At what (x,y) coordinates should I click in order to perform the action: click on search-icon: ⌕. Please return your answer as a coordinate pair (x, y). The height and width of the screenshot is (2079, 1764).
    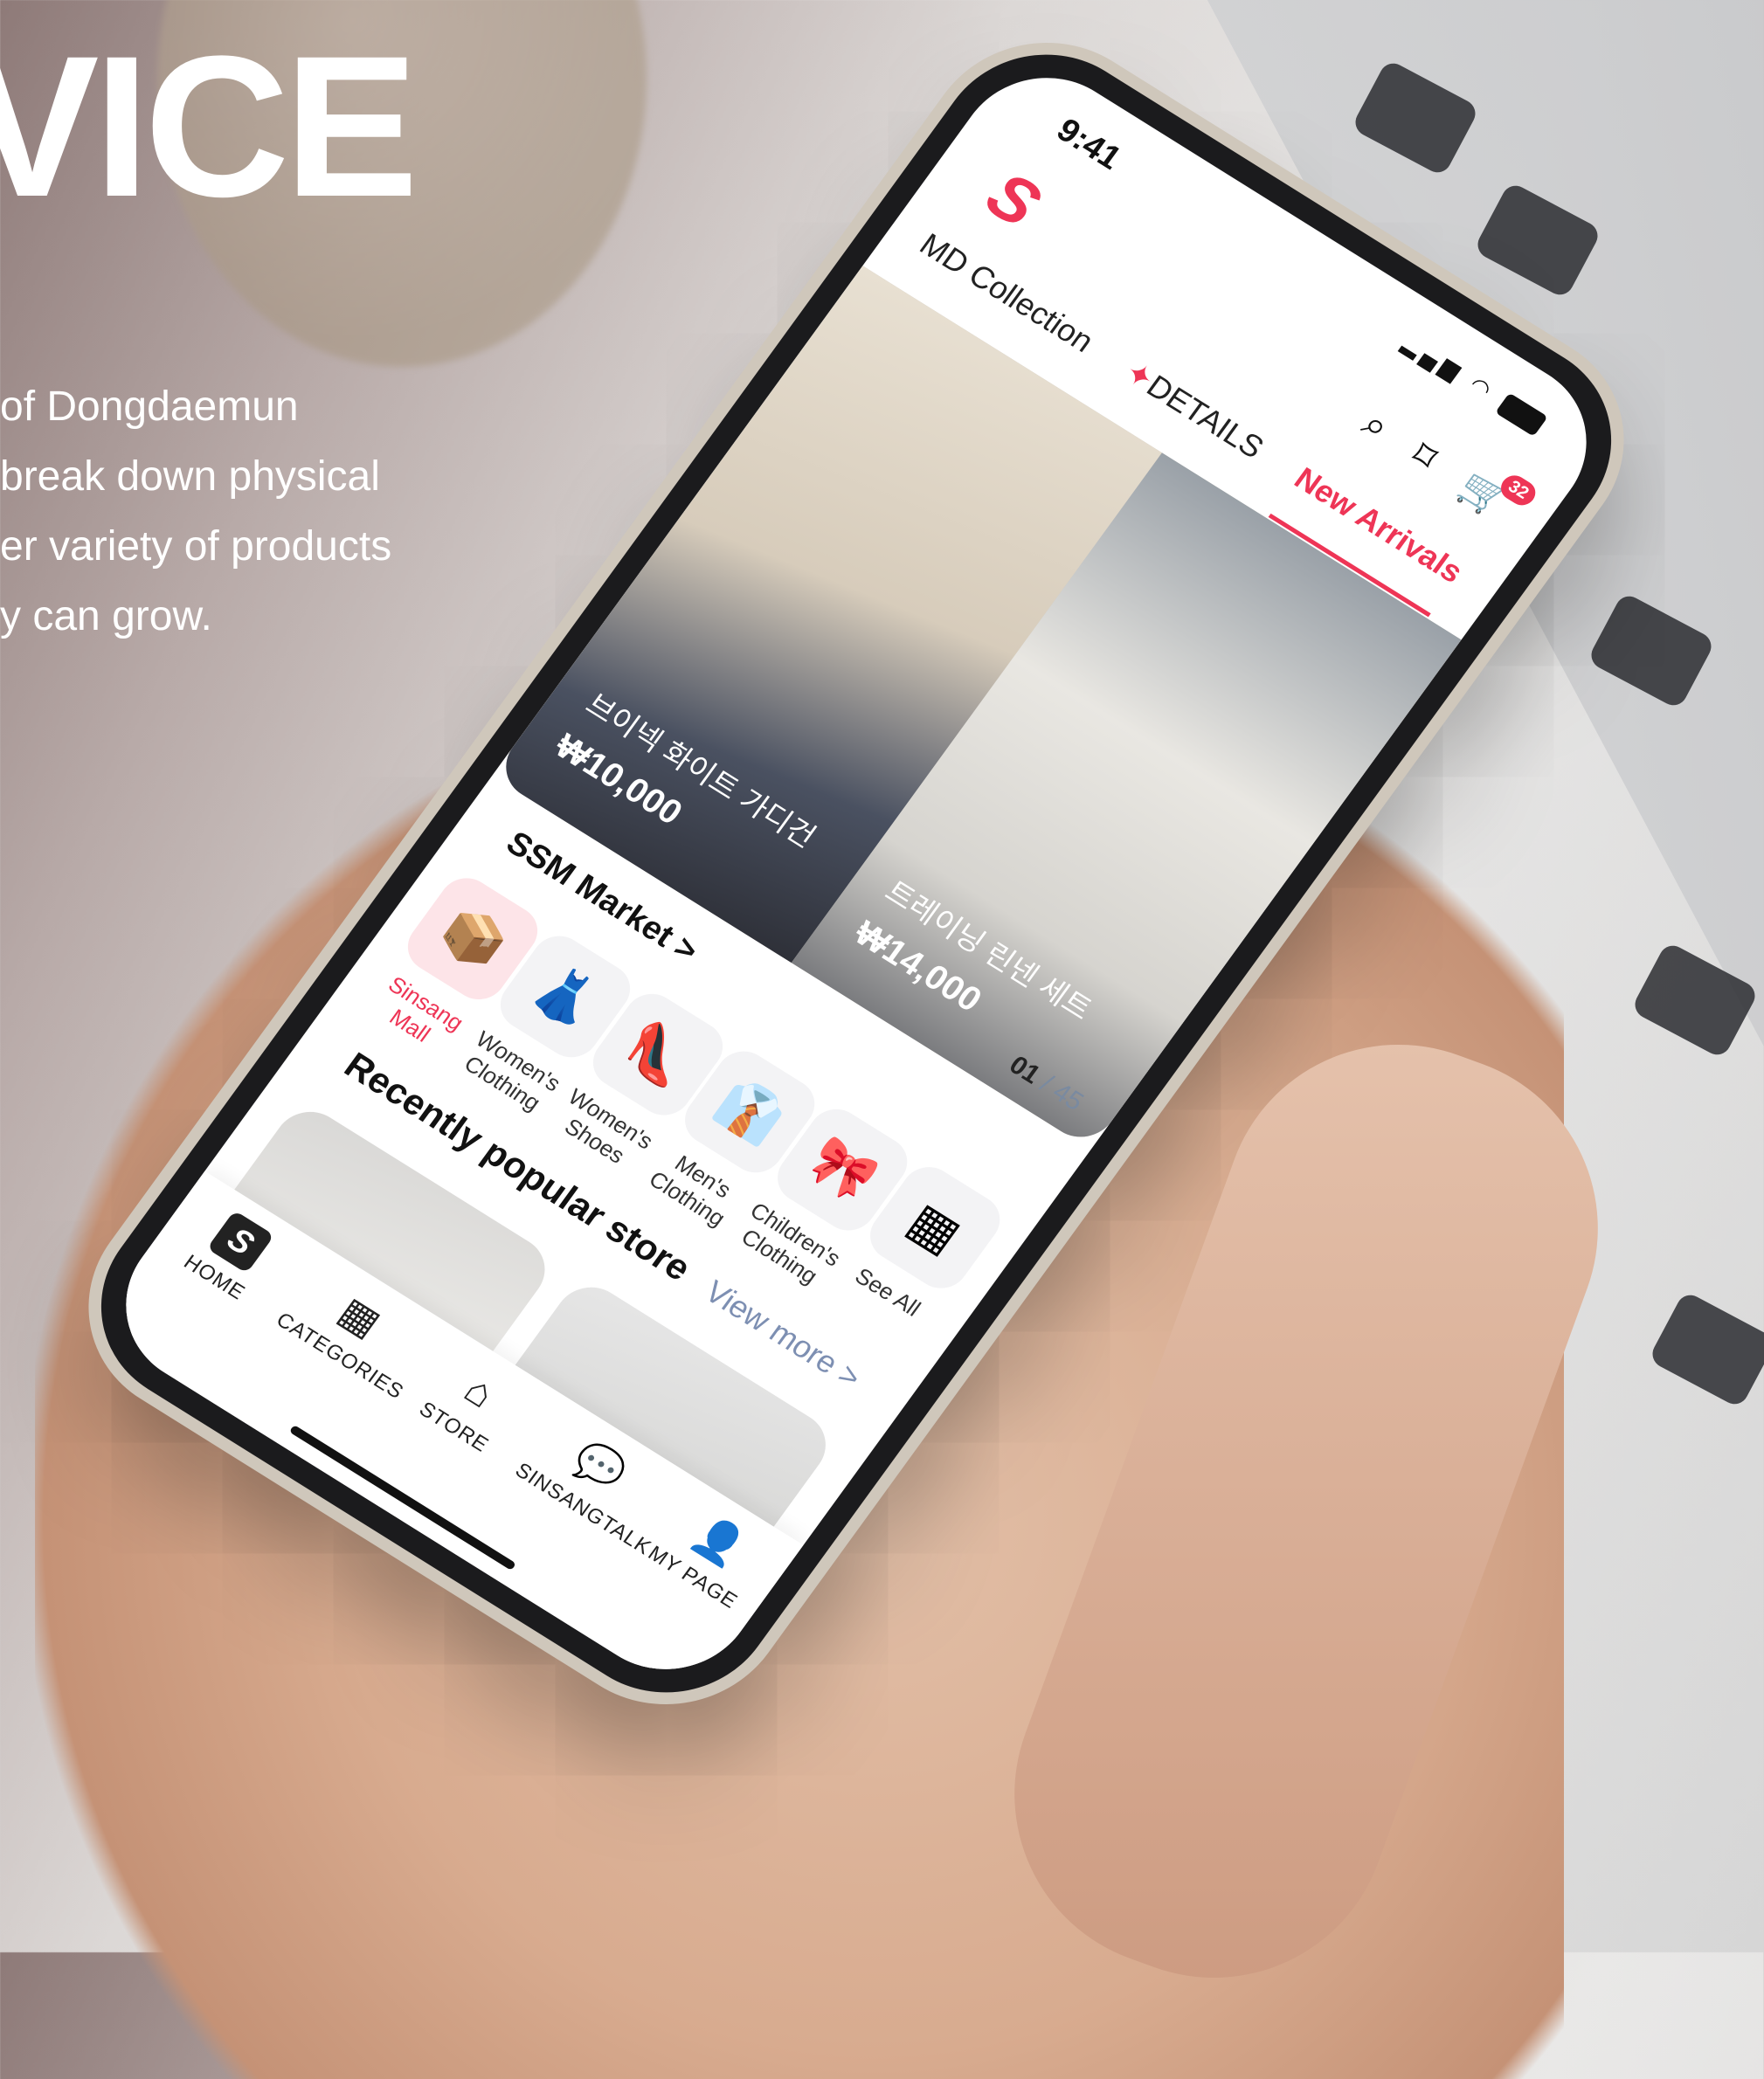
    Looking at the image, I should click on (1376, 425).